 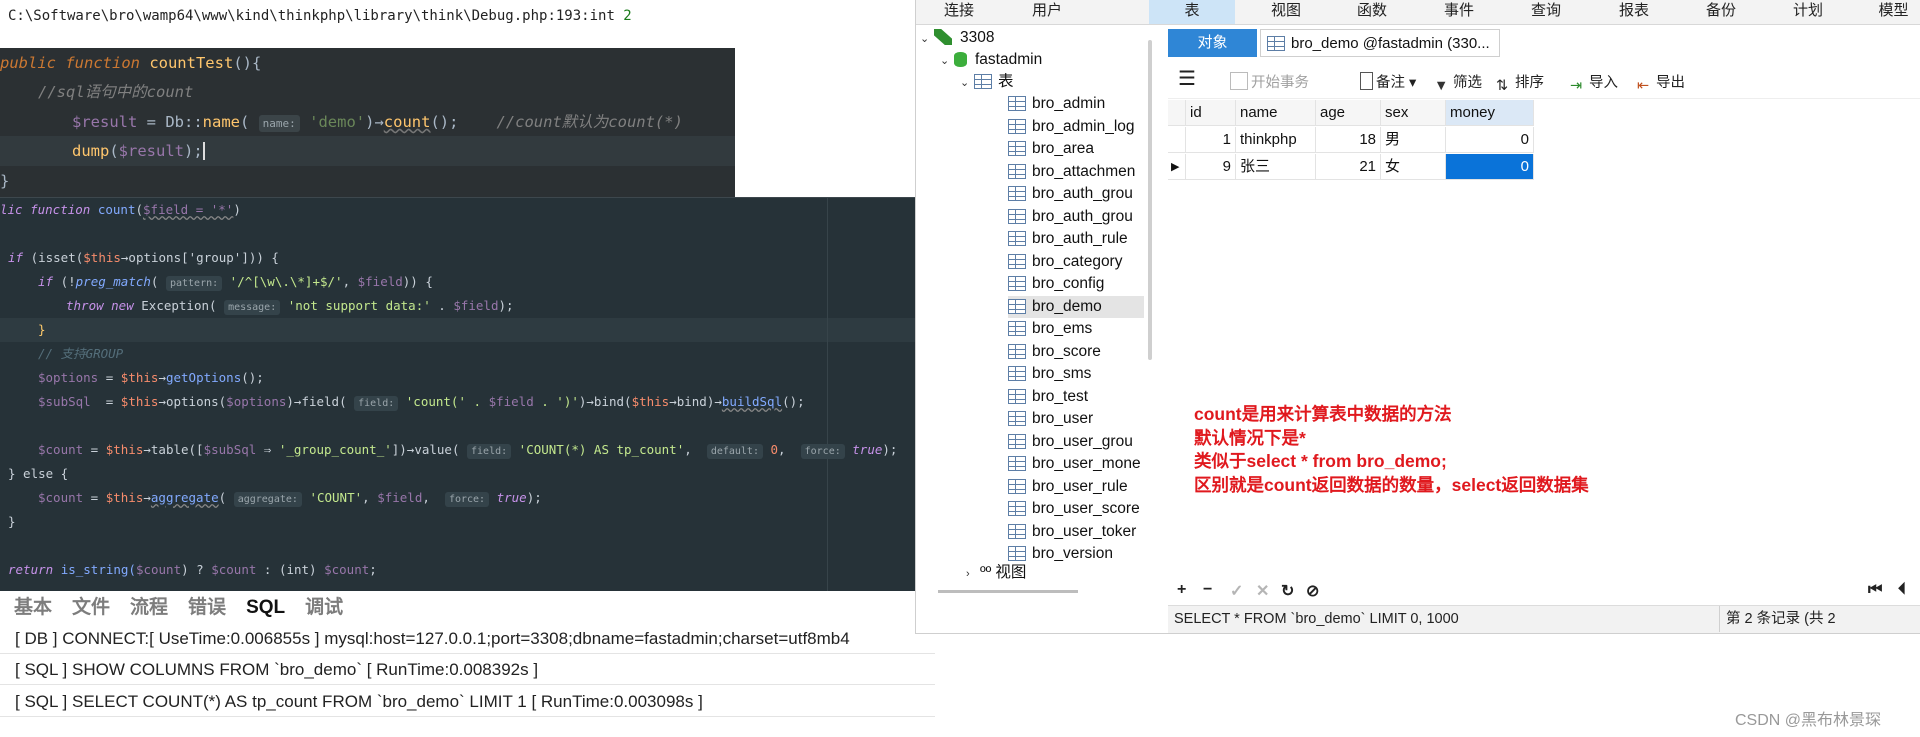 What do you see at coordinates (1082, 193) in the screenshot?
I see `tree-table-label: bro_auth_grou` at bounding box center [1082, 193].